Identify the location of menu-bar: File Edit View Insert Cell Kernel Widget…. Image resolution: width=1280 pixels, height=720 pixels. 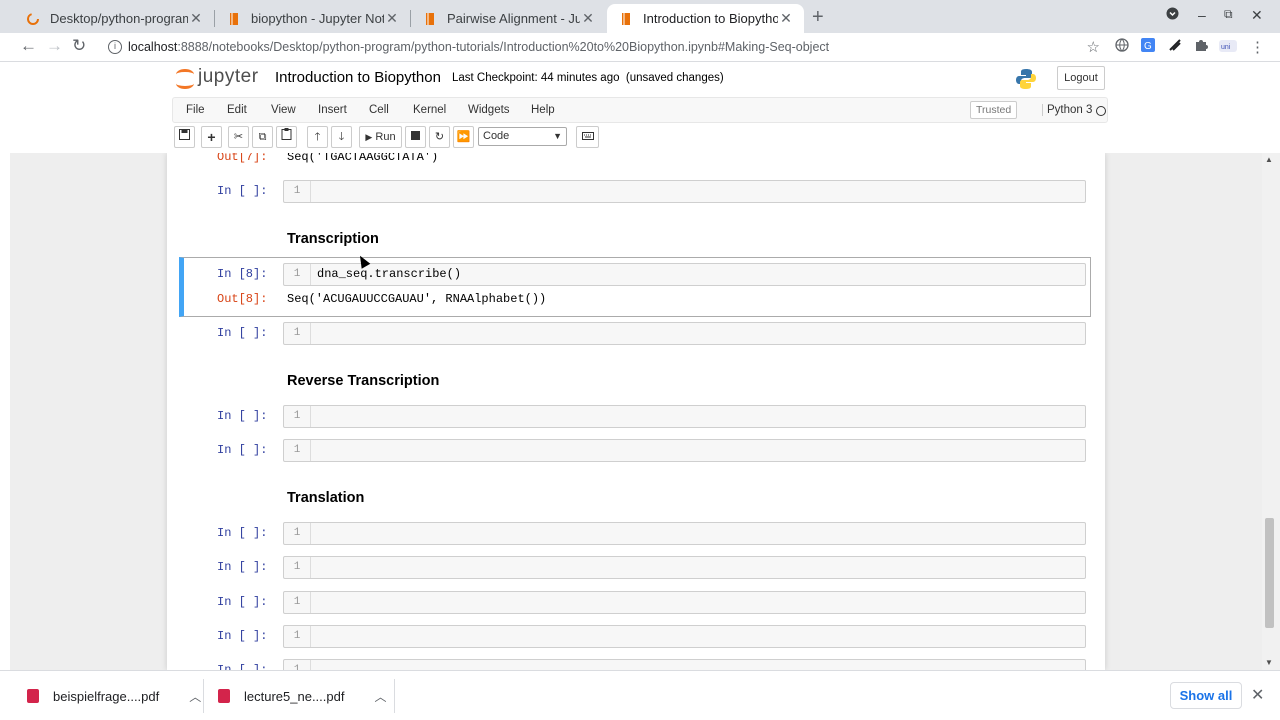
(640, 110).